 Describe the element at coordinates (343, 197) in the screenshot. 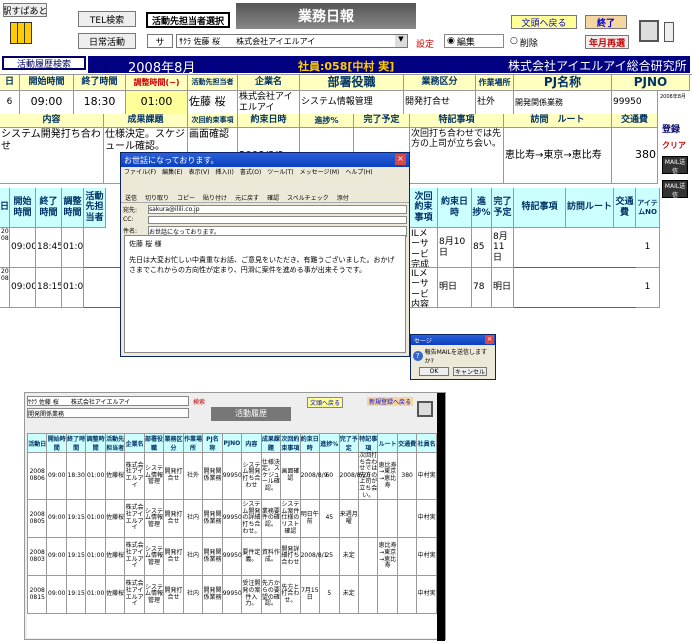

I see `mail-tool-button: 添付` at that location.